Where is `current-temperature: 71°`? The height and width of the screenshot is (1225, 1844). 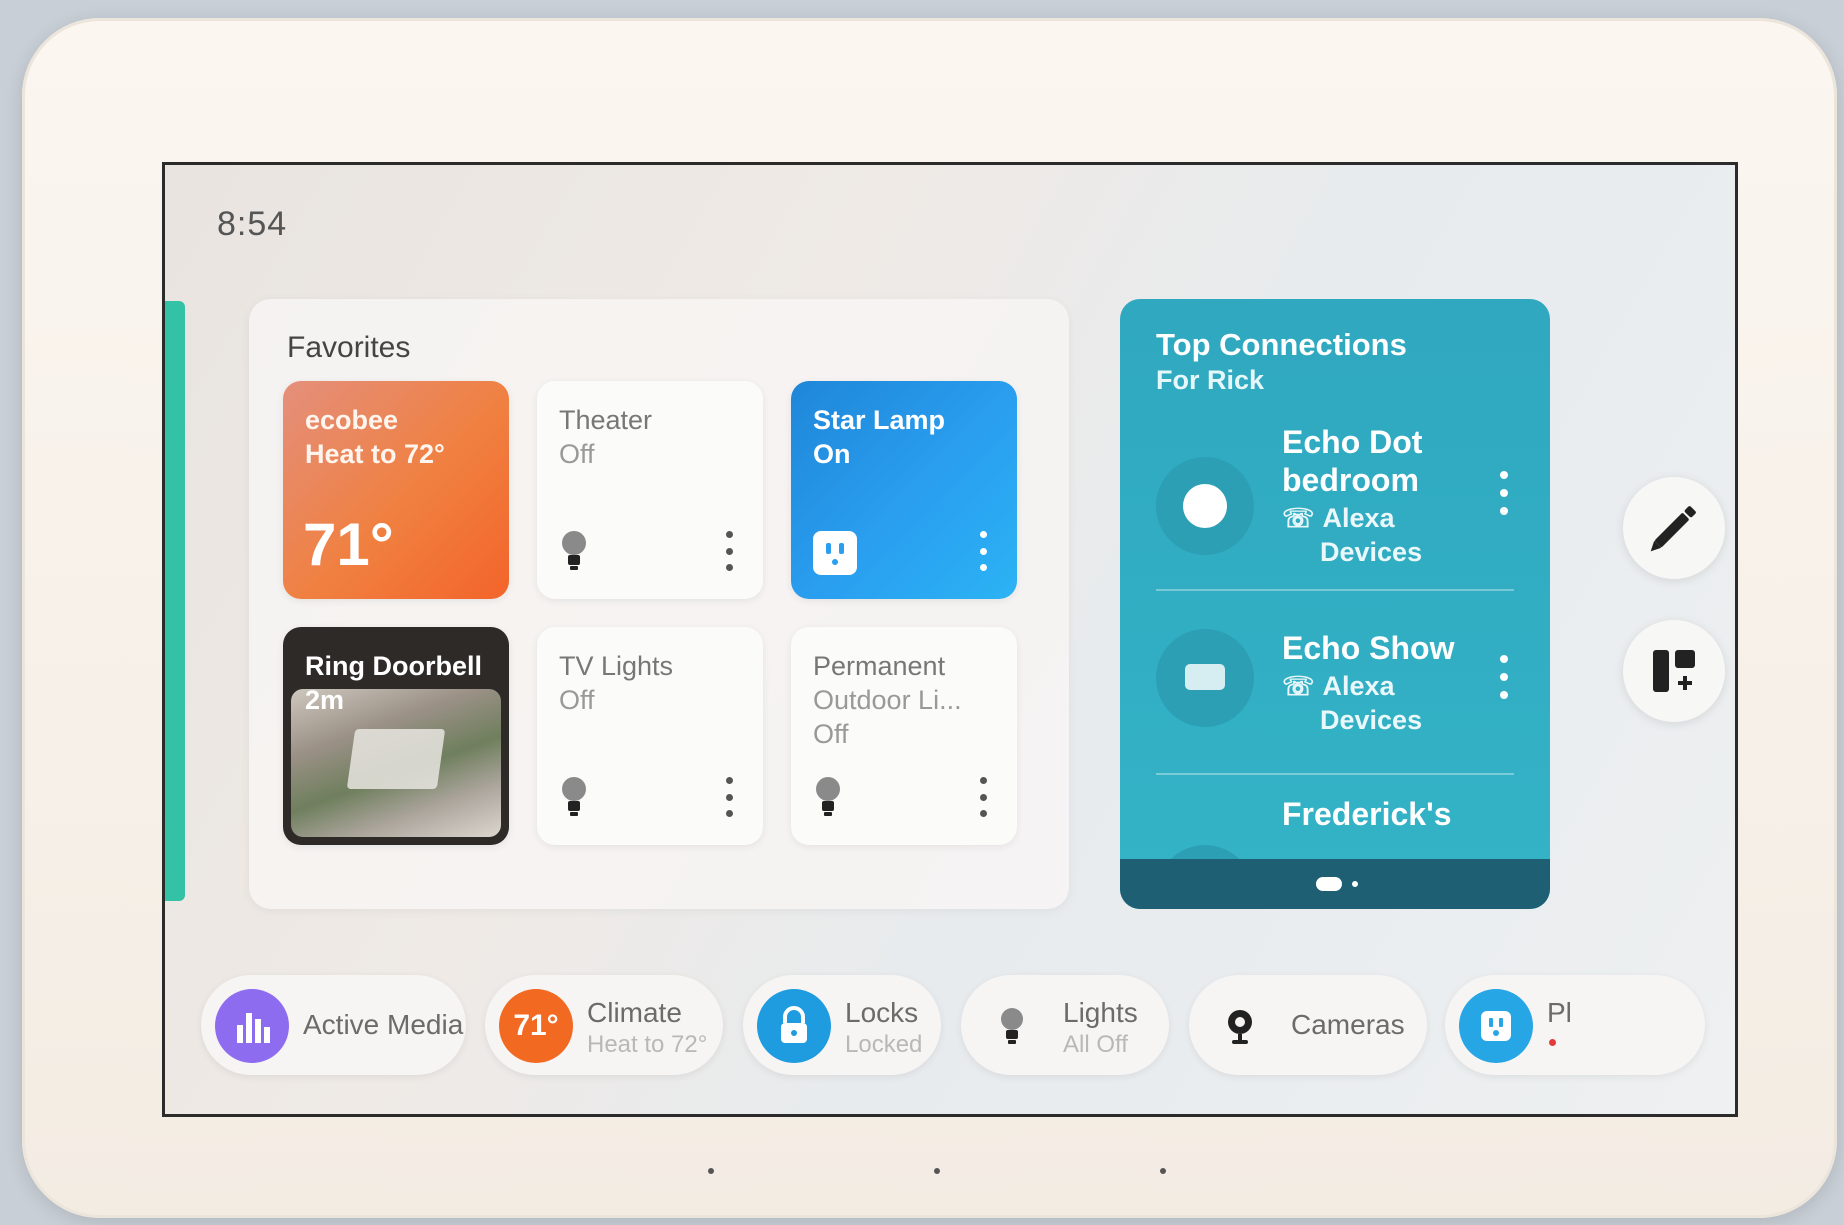
current-temperature: 71° is located at coordinates (348, 544).